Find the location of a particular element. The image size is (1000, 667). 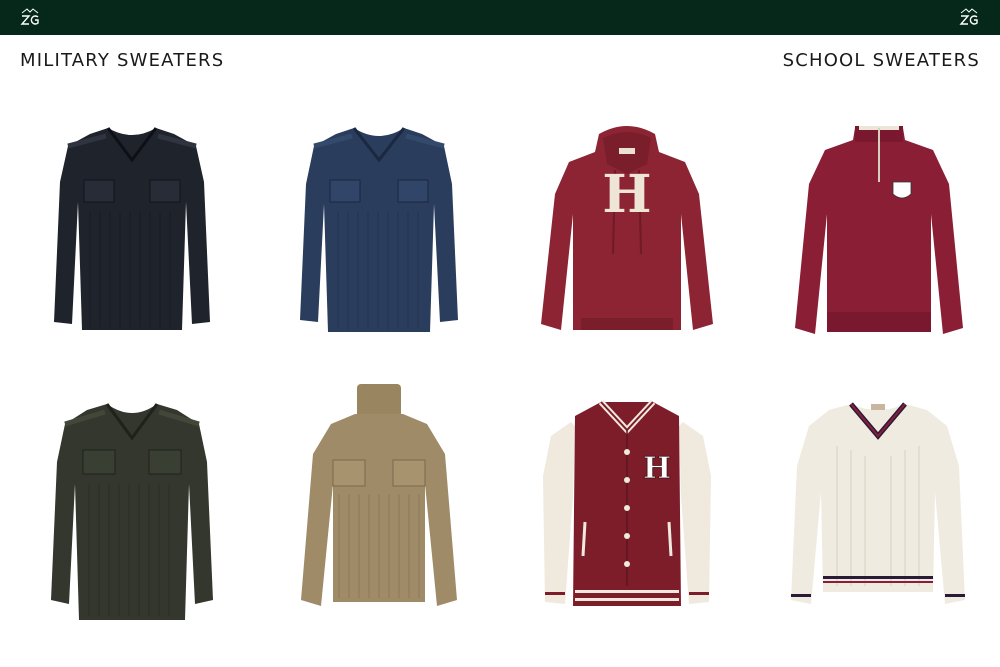

product-navy-commando-sweater is located at coordinates (379, 230).